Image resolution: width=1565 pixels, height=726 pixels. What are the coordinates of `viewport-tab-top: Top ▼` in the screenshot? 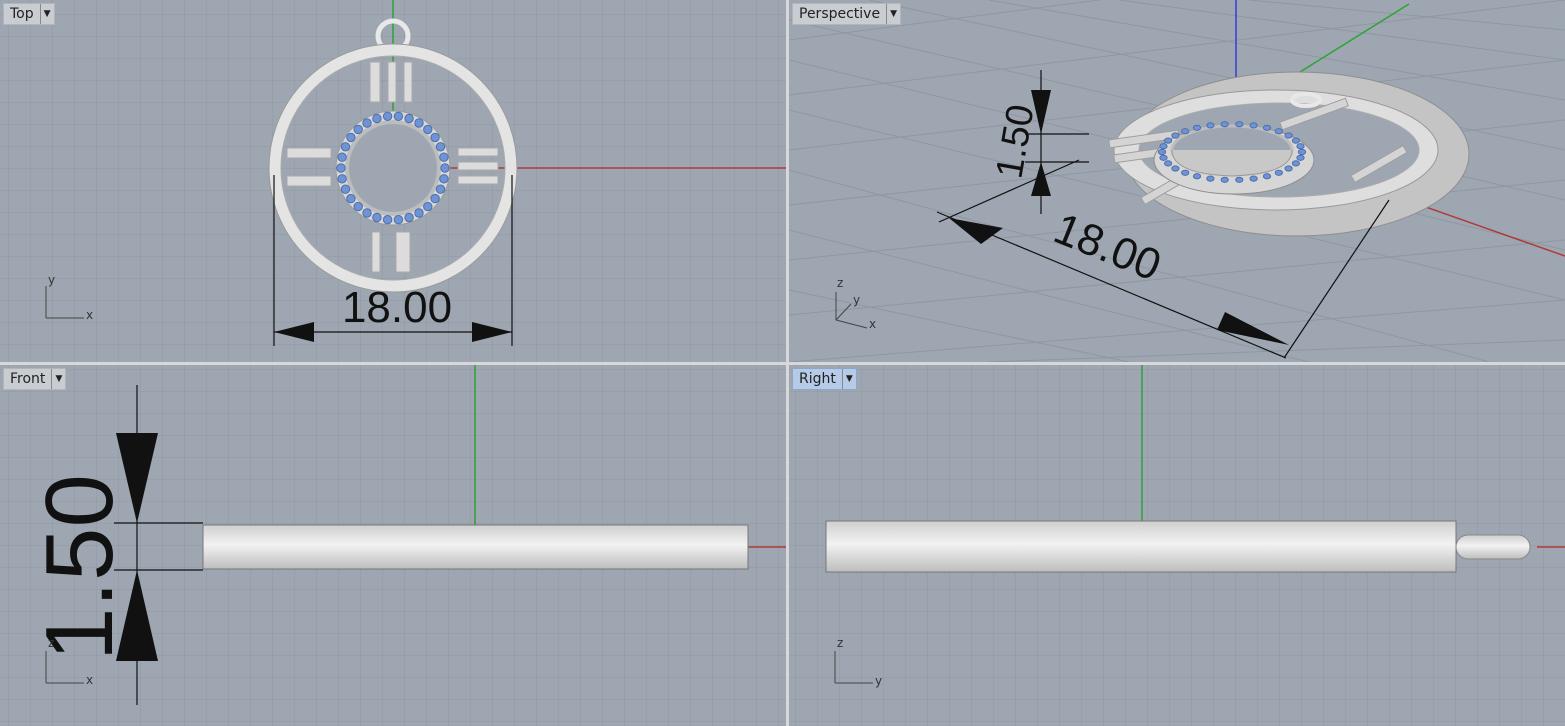 It's located at (29, 14).